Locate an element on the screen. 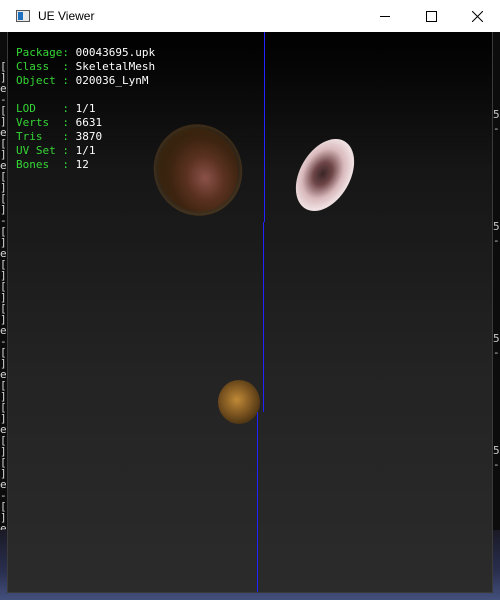 The width and height of the screenshot is (500, 600). info-verts: Verts : 6631 is located at coordinates (85, 123).